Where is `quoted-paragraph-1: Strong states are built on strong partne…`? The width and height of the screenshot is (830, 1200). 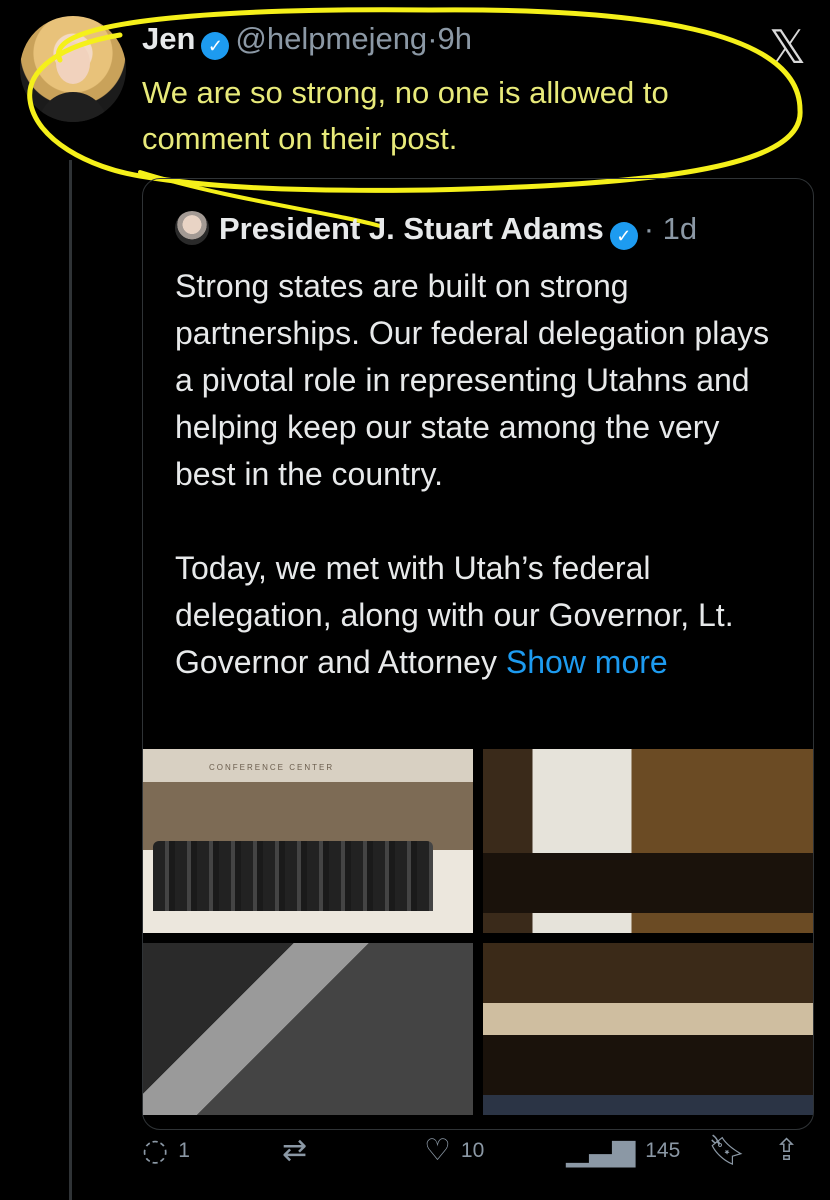
quoted-paragraph-1: Strong states are built on strong partne… is located at coordinates (472, 380).